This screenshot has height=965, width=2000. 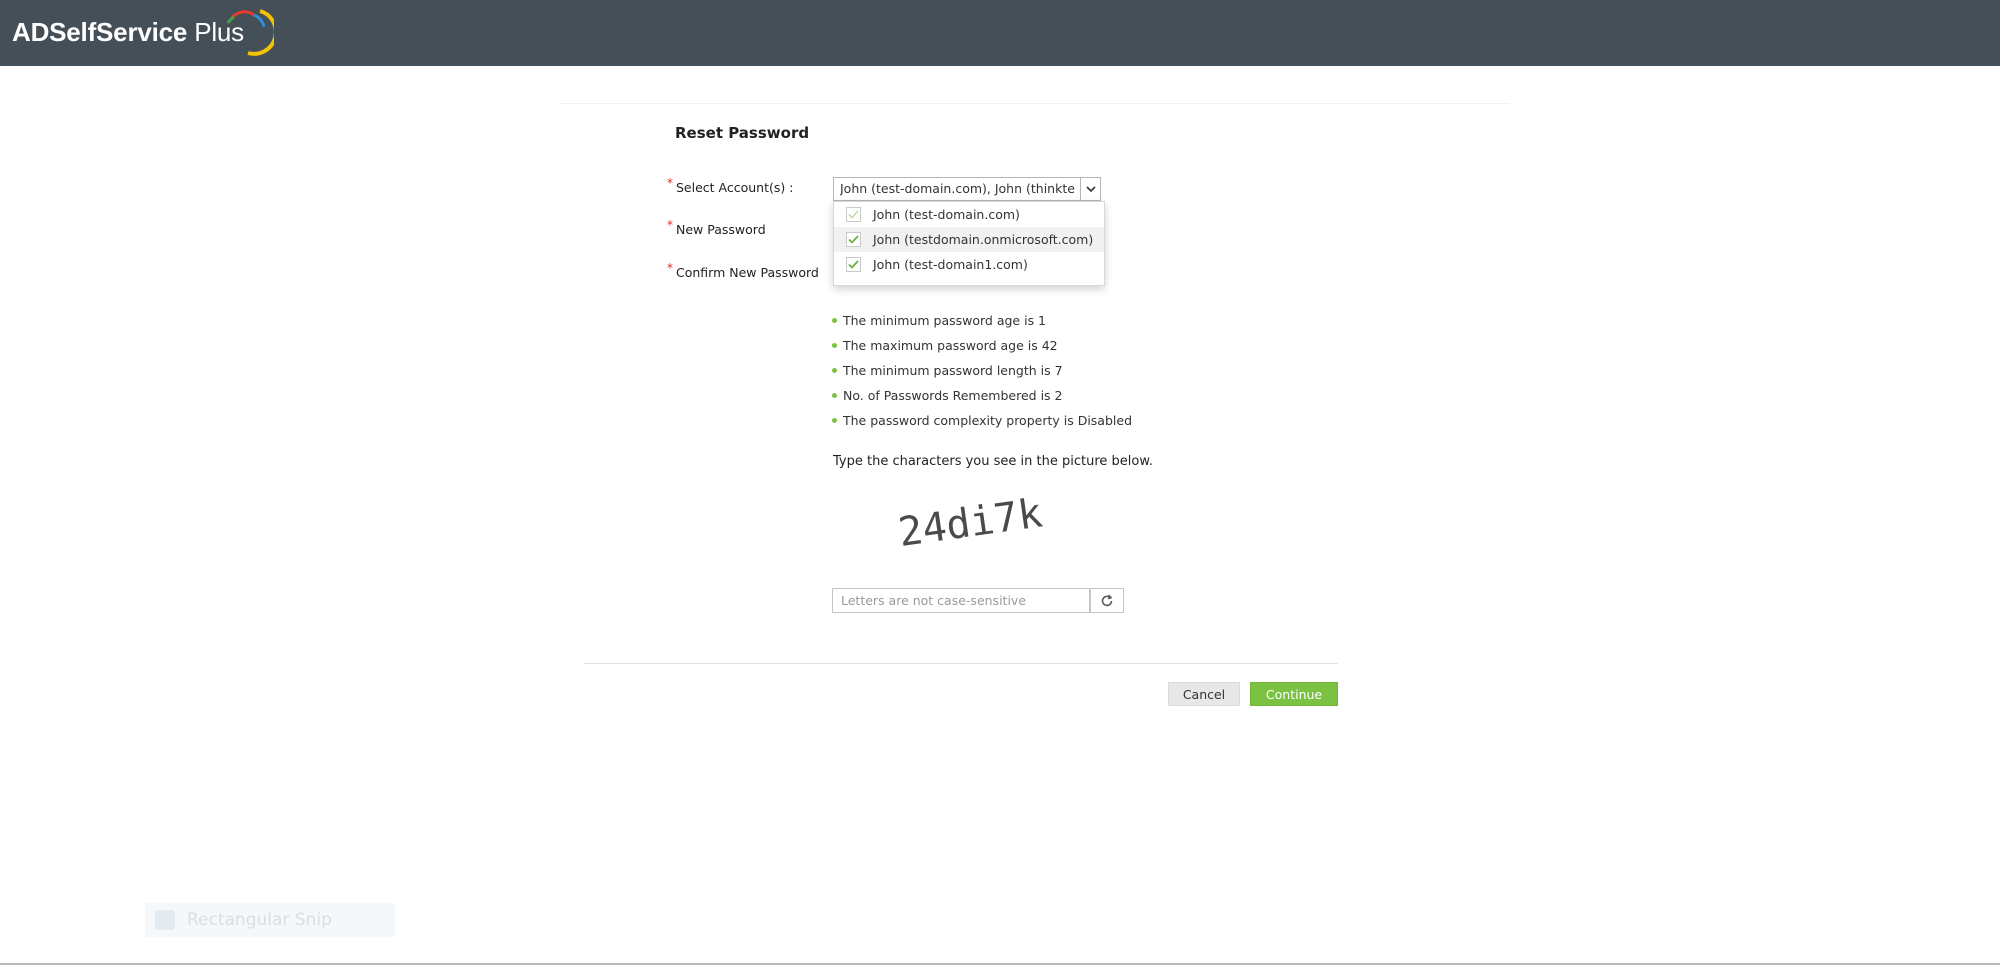 What do you see at coordinates (1035, 103) in the screenshot?
I see `card-top-border` at bounding box center [1035, 103].